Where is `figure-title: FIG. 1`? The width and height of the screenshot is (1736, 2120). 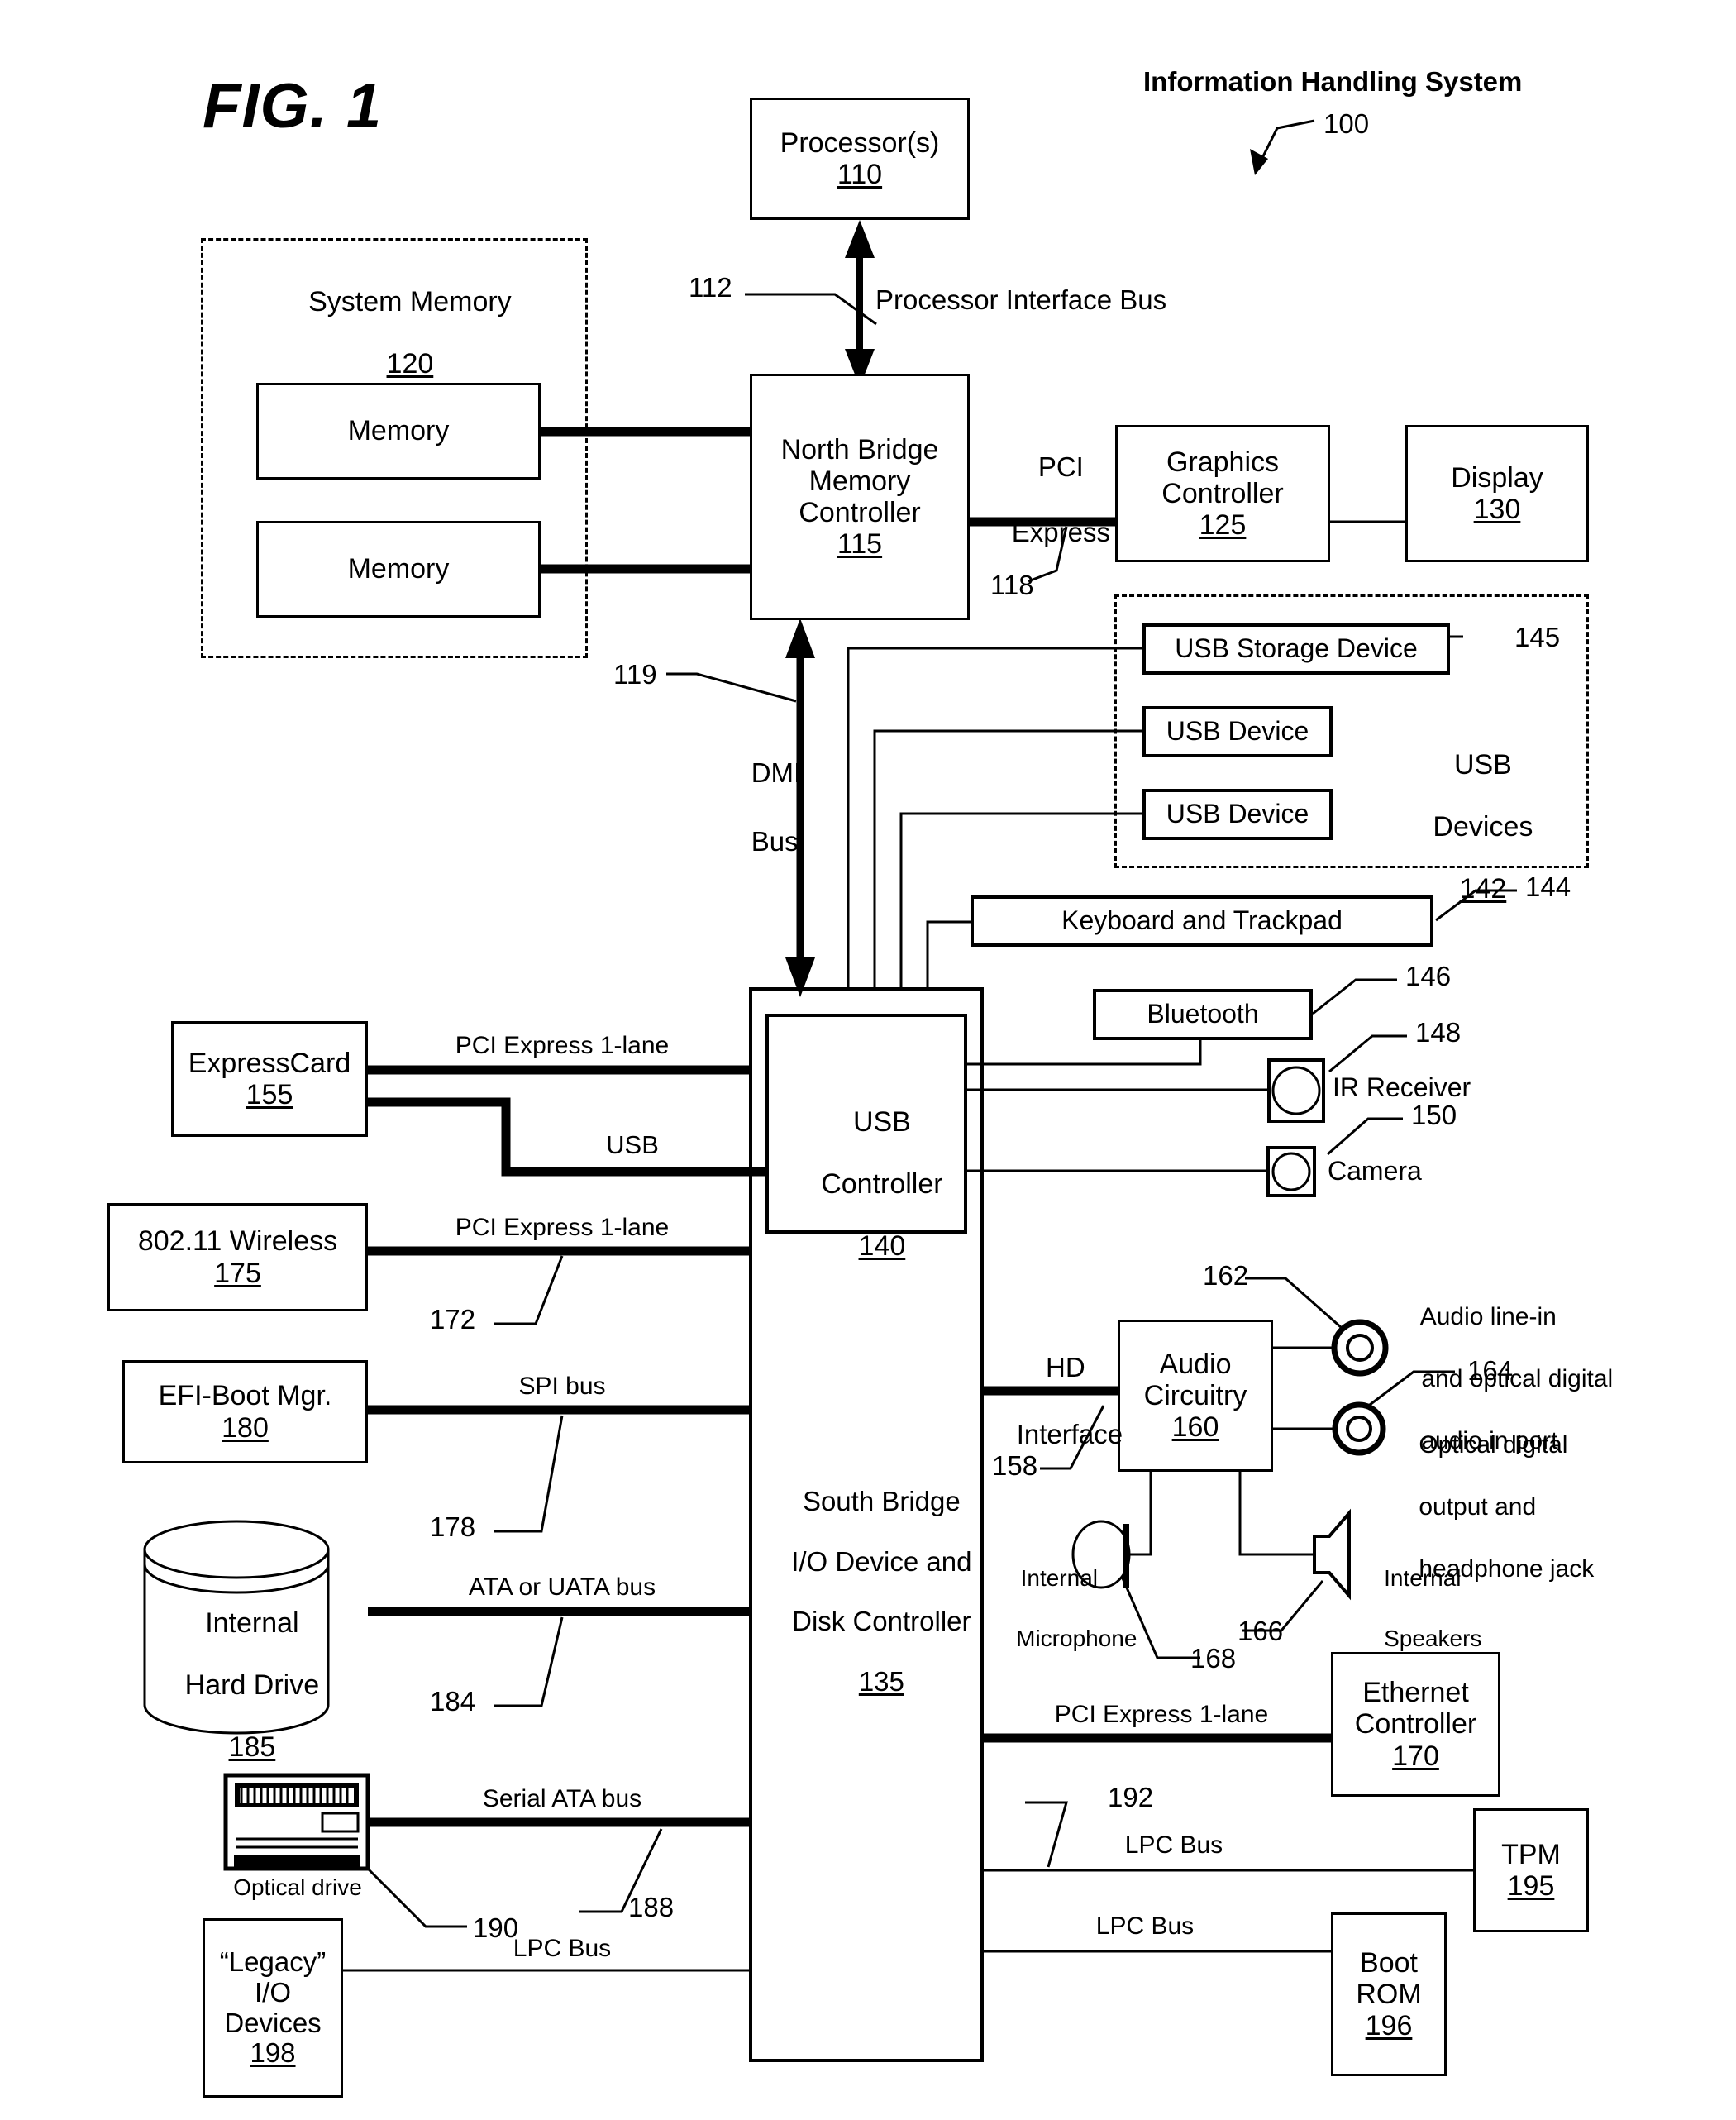
figure-title: FIG. 1 is located at coordinates (293, 106).